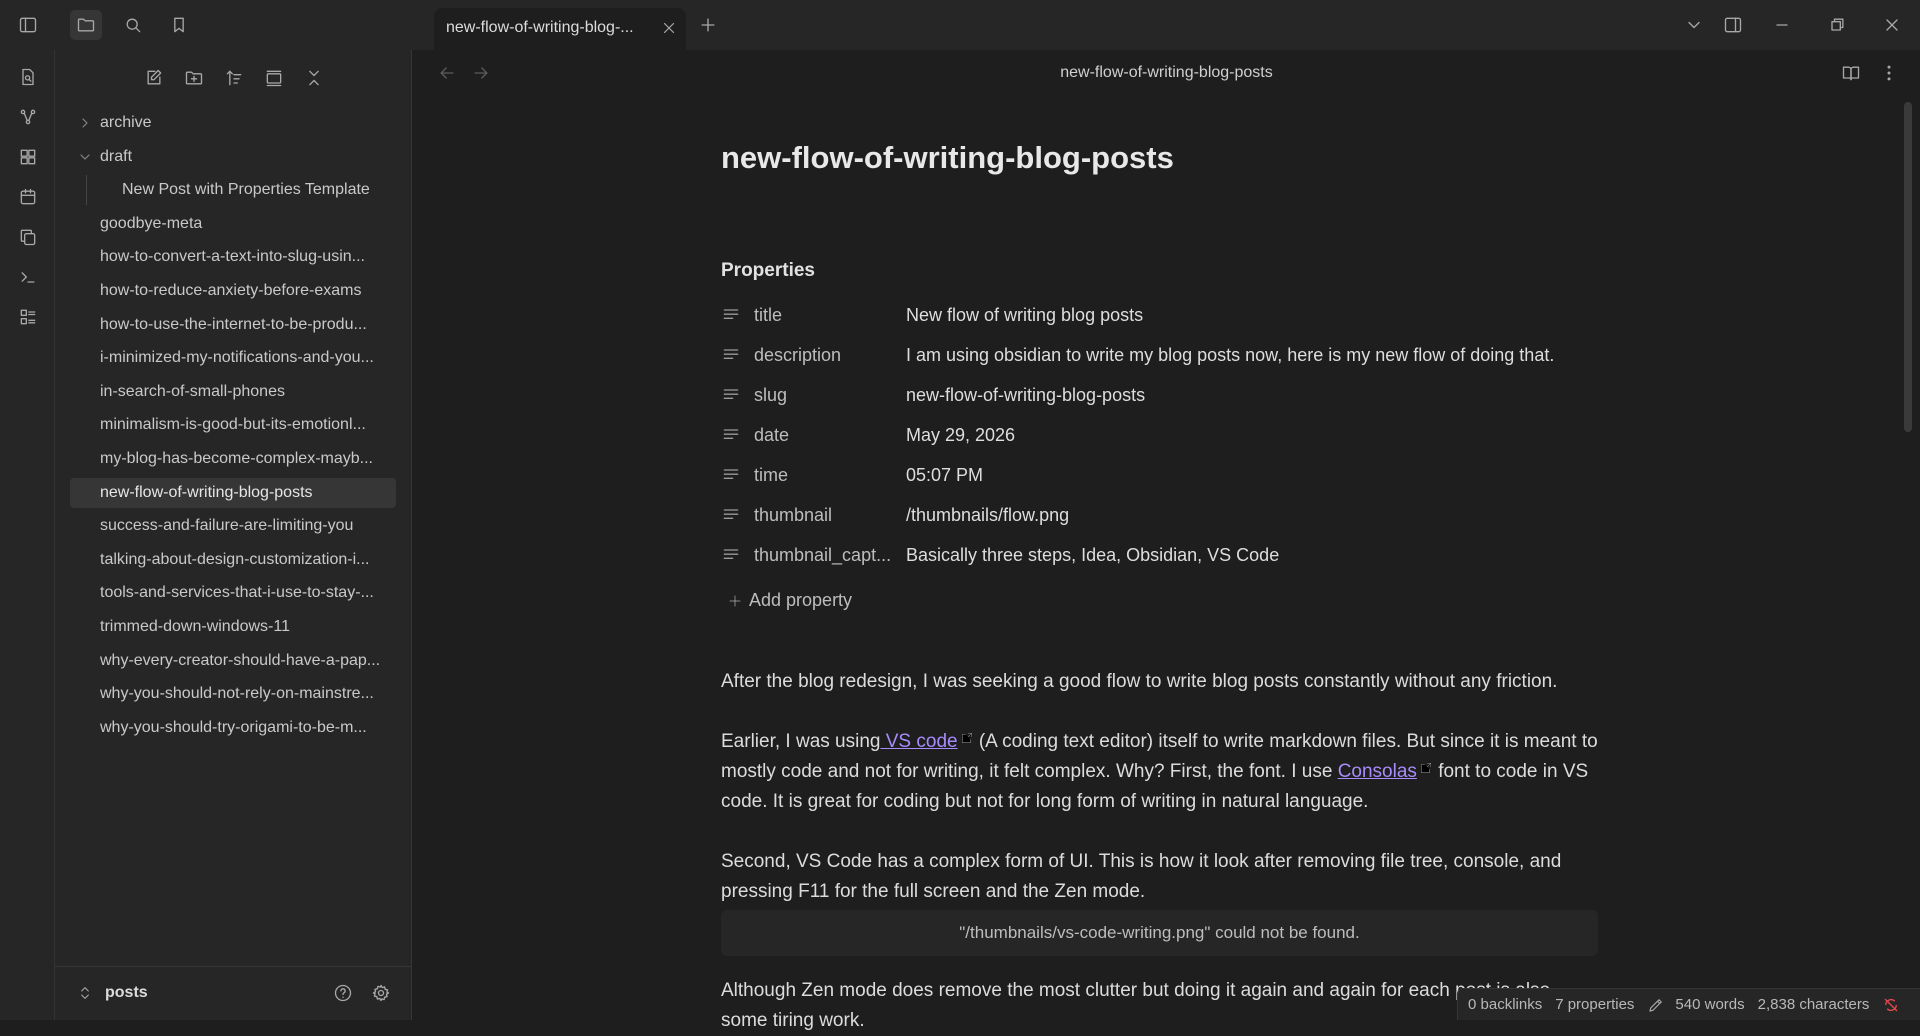  Describe the element at coordinates (1813, 1004) in the screenshot. I see `character-count: 2,838 characters` at that location.